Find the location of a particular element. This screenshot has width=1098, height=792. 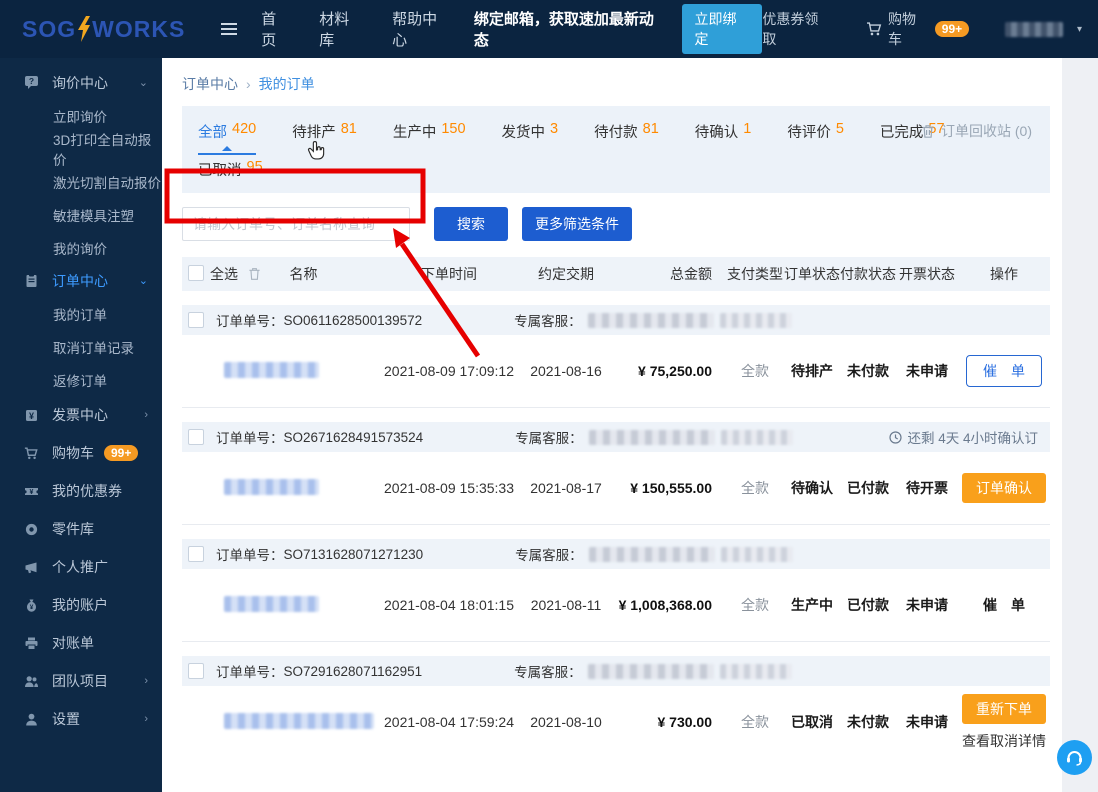

col-pay-type: 支付类型 is located at coordinates (755, 274).